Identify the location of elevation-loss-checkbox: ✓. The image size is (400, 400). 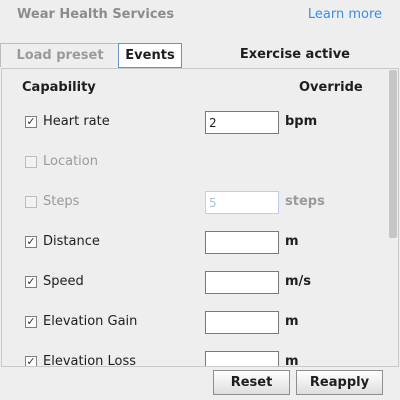
(31, 361).